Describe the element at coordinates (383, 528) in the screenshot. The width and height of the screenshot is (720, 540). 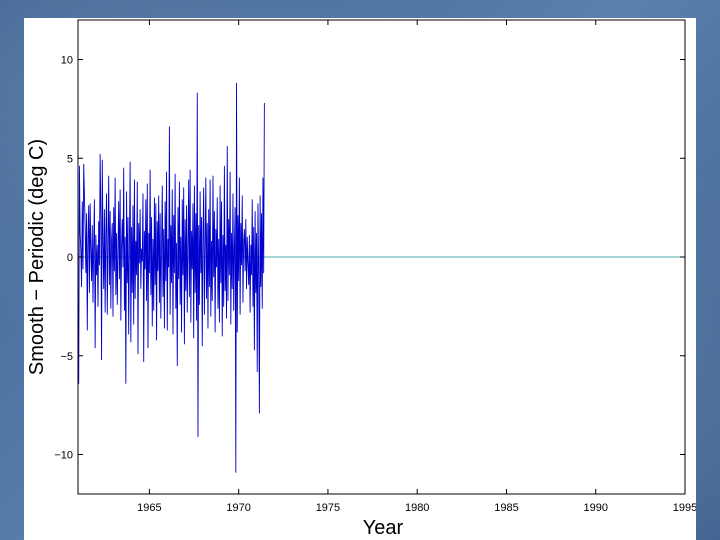
I see `x-axis-title: Year` at that location.